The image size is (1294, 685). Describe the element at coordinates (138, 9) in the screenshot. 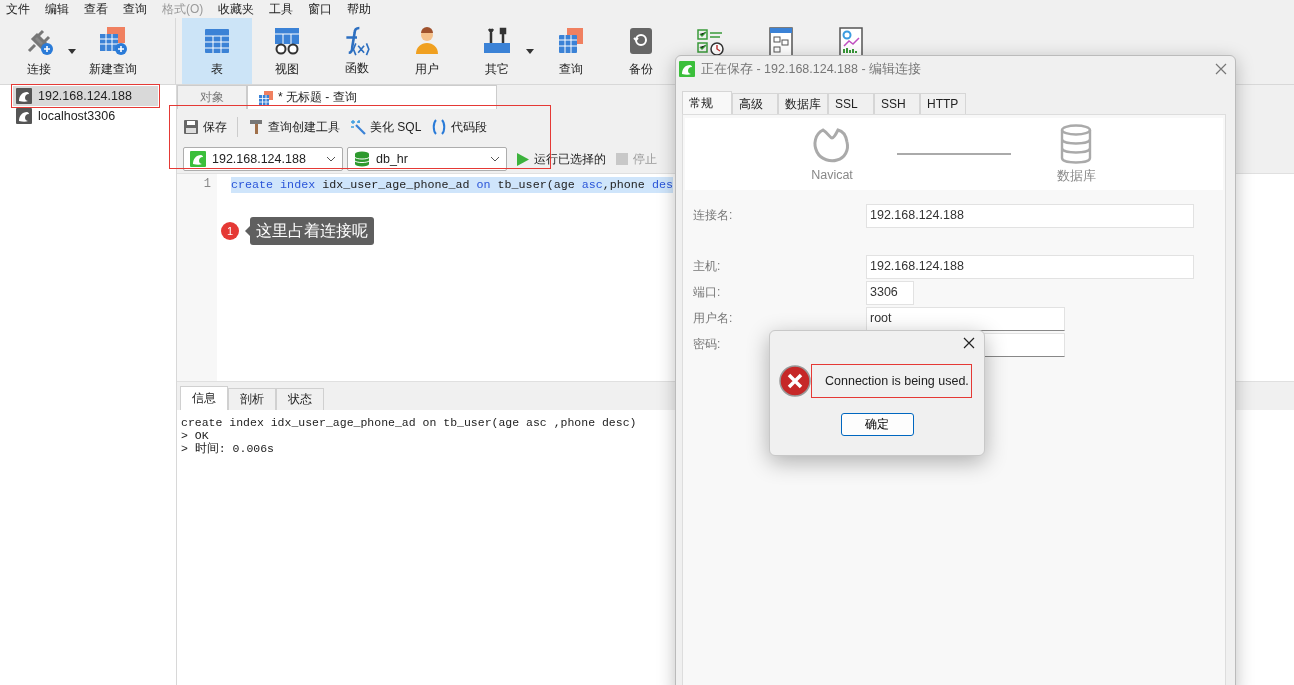

I see `menu-item: 查询` at that location.